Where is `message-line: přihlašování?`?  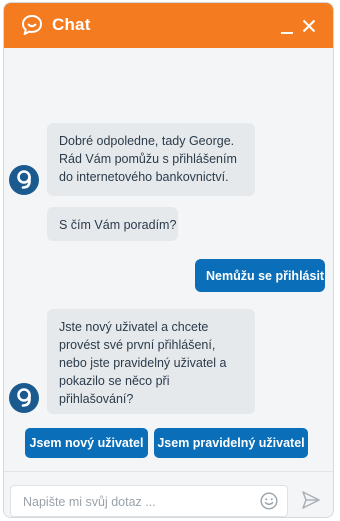 message-line: přihlašování? is located at coordinates (96, 399).